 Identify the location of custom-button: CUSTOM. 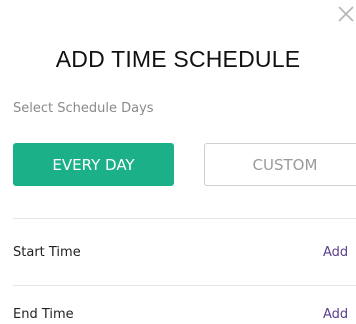
(280, 164).